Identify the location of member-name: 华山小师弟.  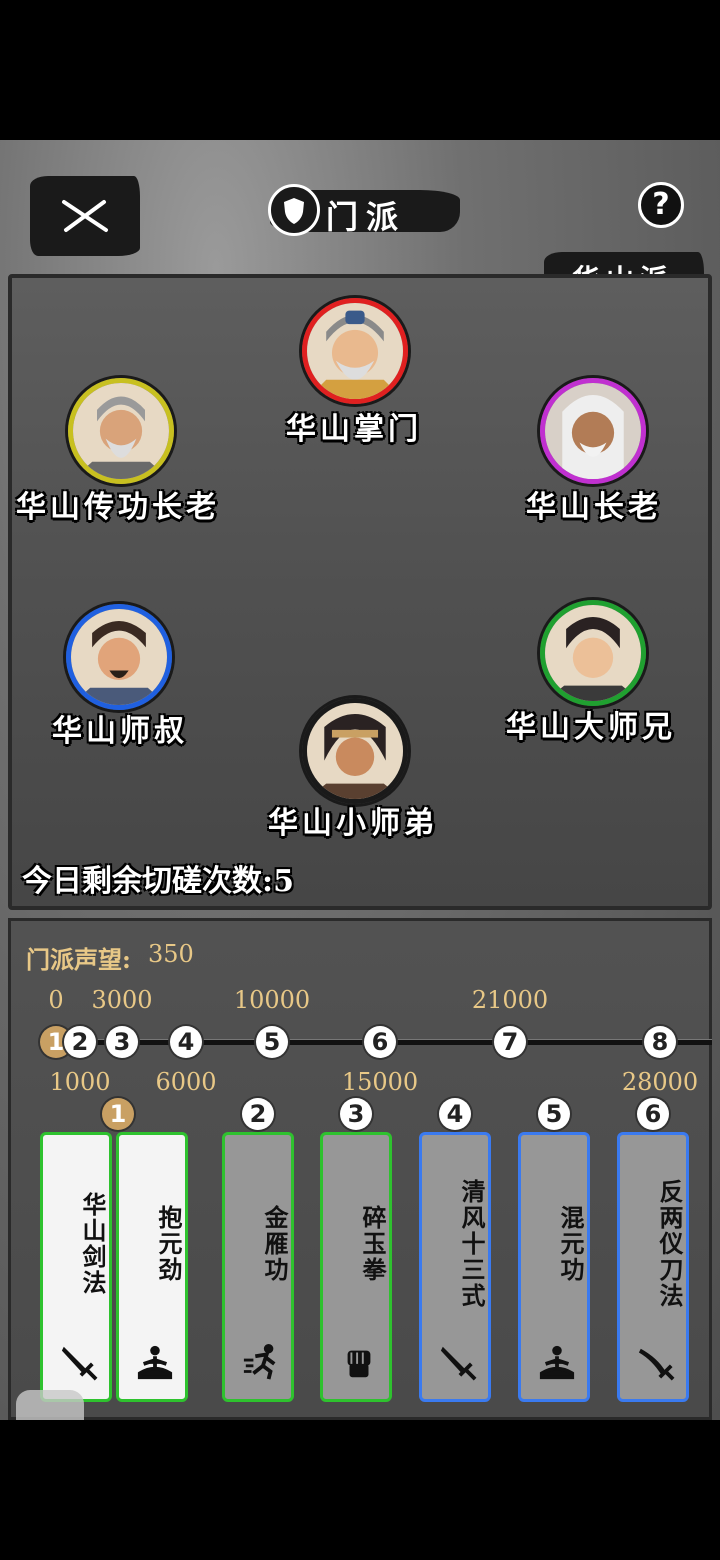
(353, 823).